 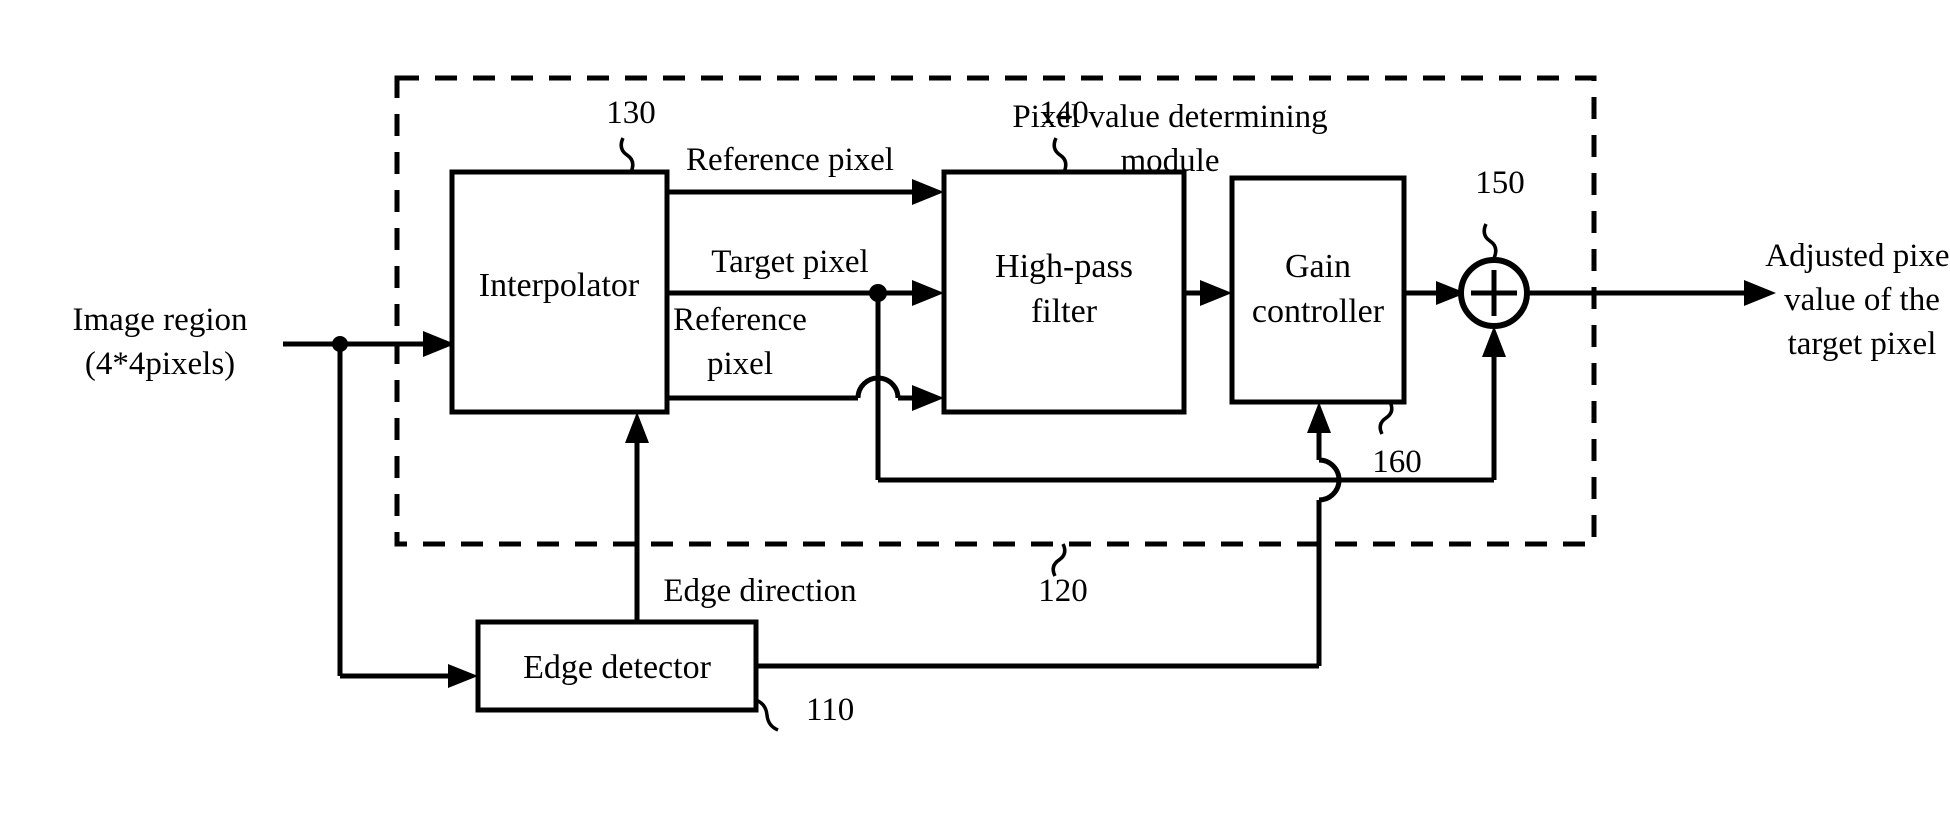 What do you see at coordinates (637, 427) in the screenshot?
I see `arrow-edge-direction-into-interpolator` at bounding box center [637, 427].